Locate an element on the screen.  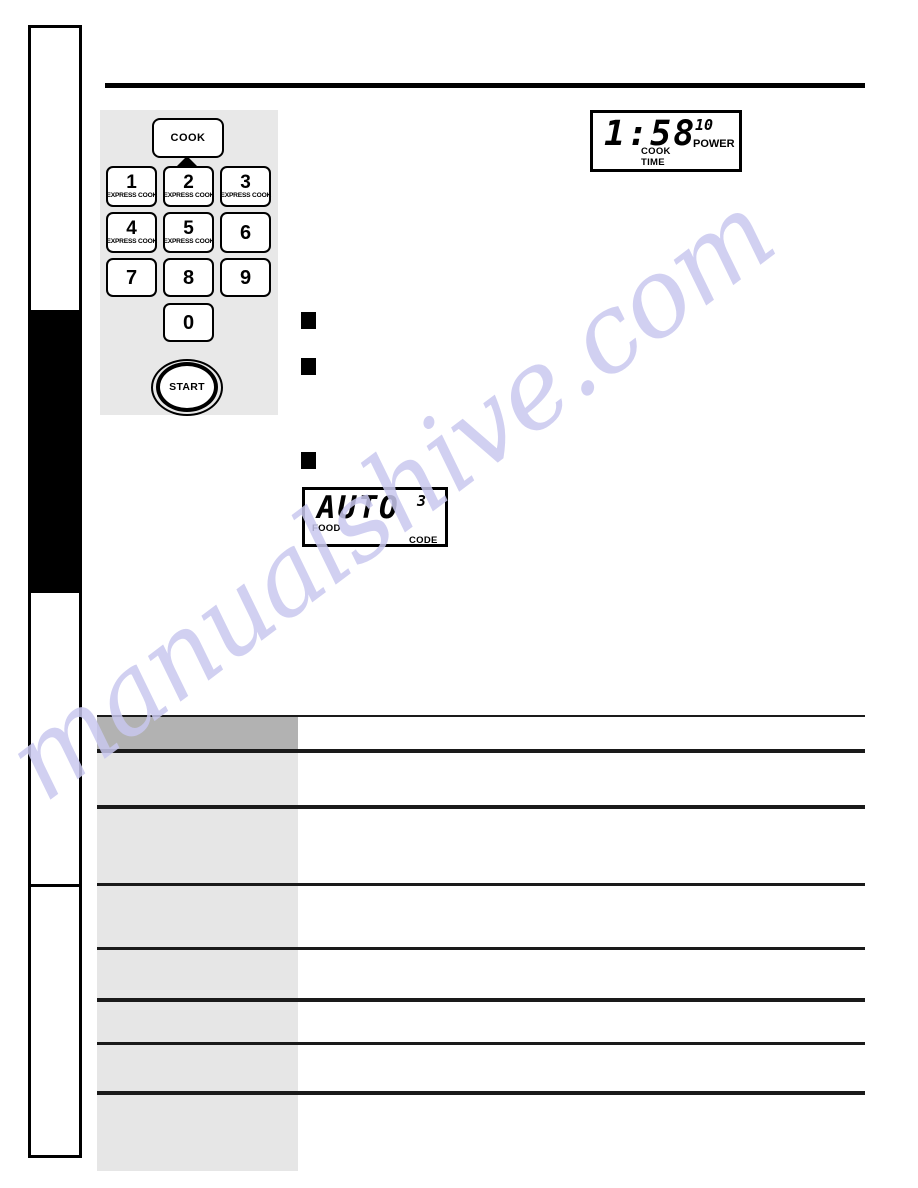
keypad-key-2-sublabel: EXPRESS COOK is located at coordinates (188, 196).